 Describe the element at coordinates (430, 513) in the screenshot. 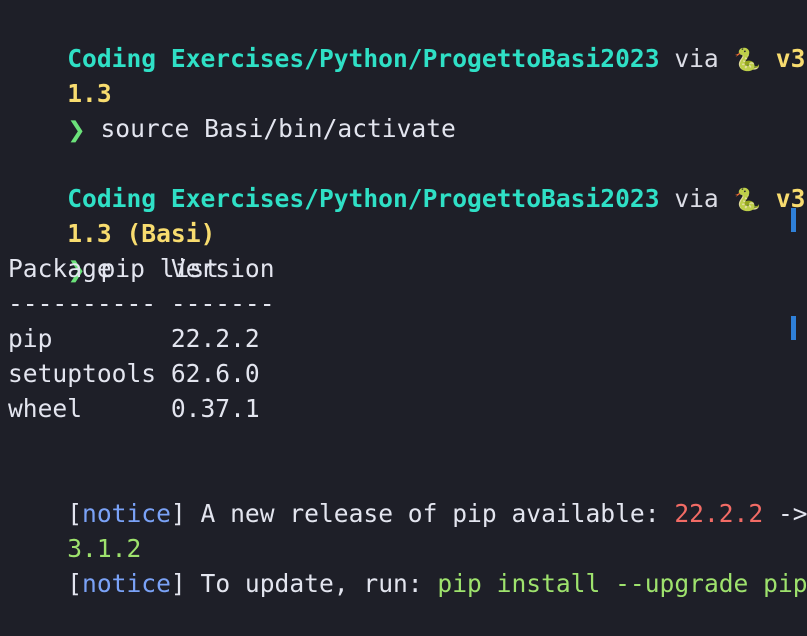

I see `notice-text: A new release of pip available:` at that location.